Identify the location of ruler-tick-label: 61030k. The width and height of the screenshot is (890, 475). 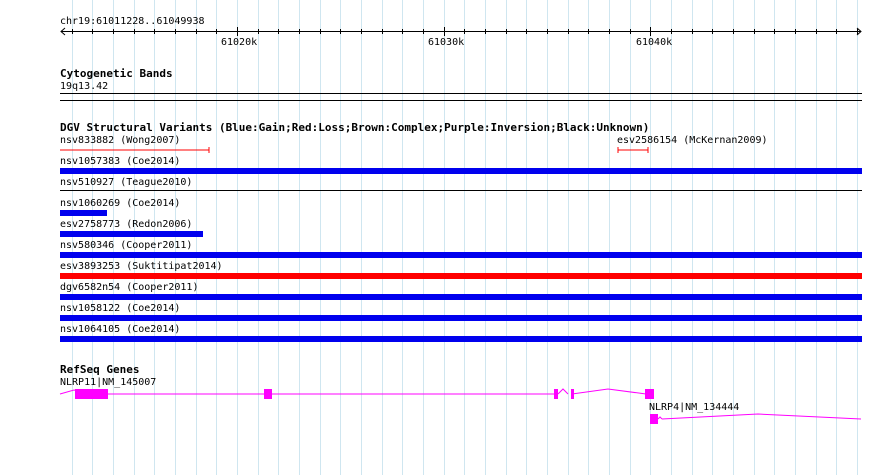
(446, 42).